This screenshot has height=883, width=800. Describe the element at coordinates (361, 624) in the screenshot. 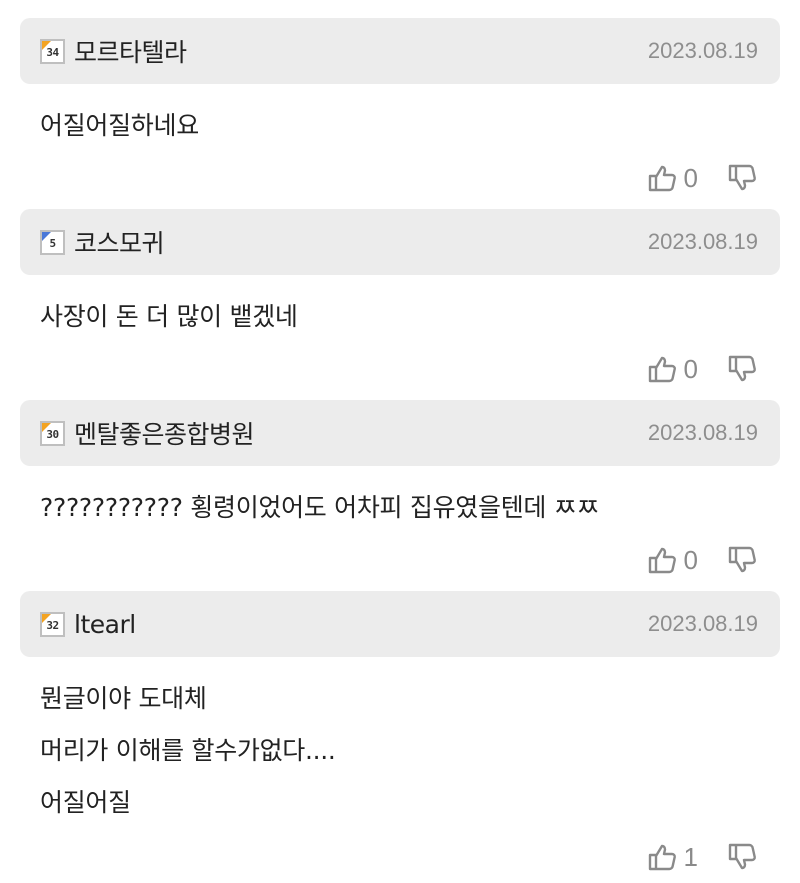

I see `author-nickname: ltearl` at that location.